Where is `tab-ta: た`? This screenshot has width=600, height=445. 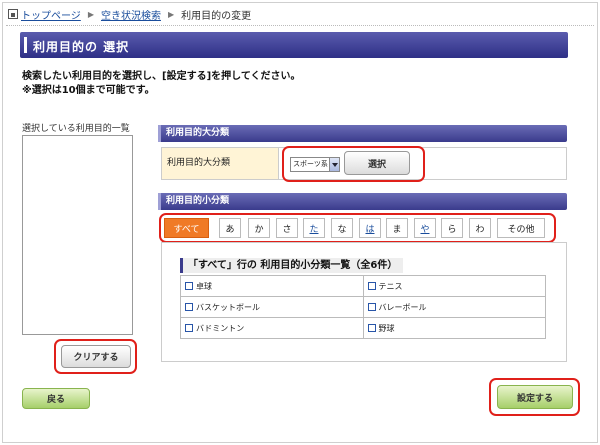 tab-ta: た is located at coordinates (314, 228).